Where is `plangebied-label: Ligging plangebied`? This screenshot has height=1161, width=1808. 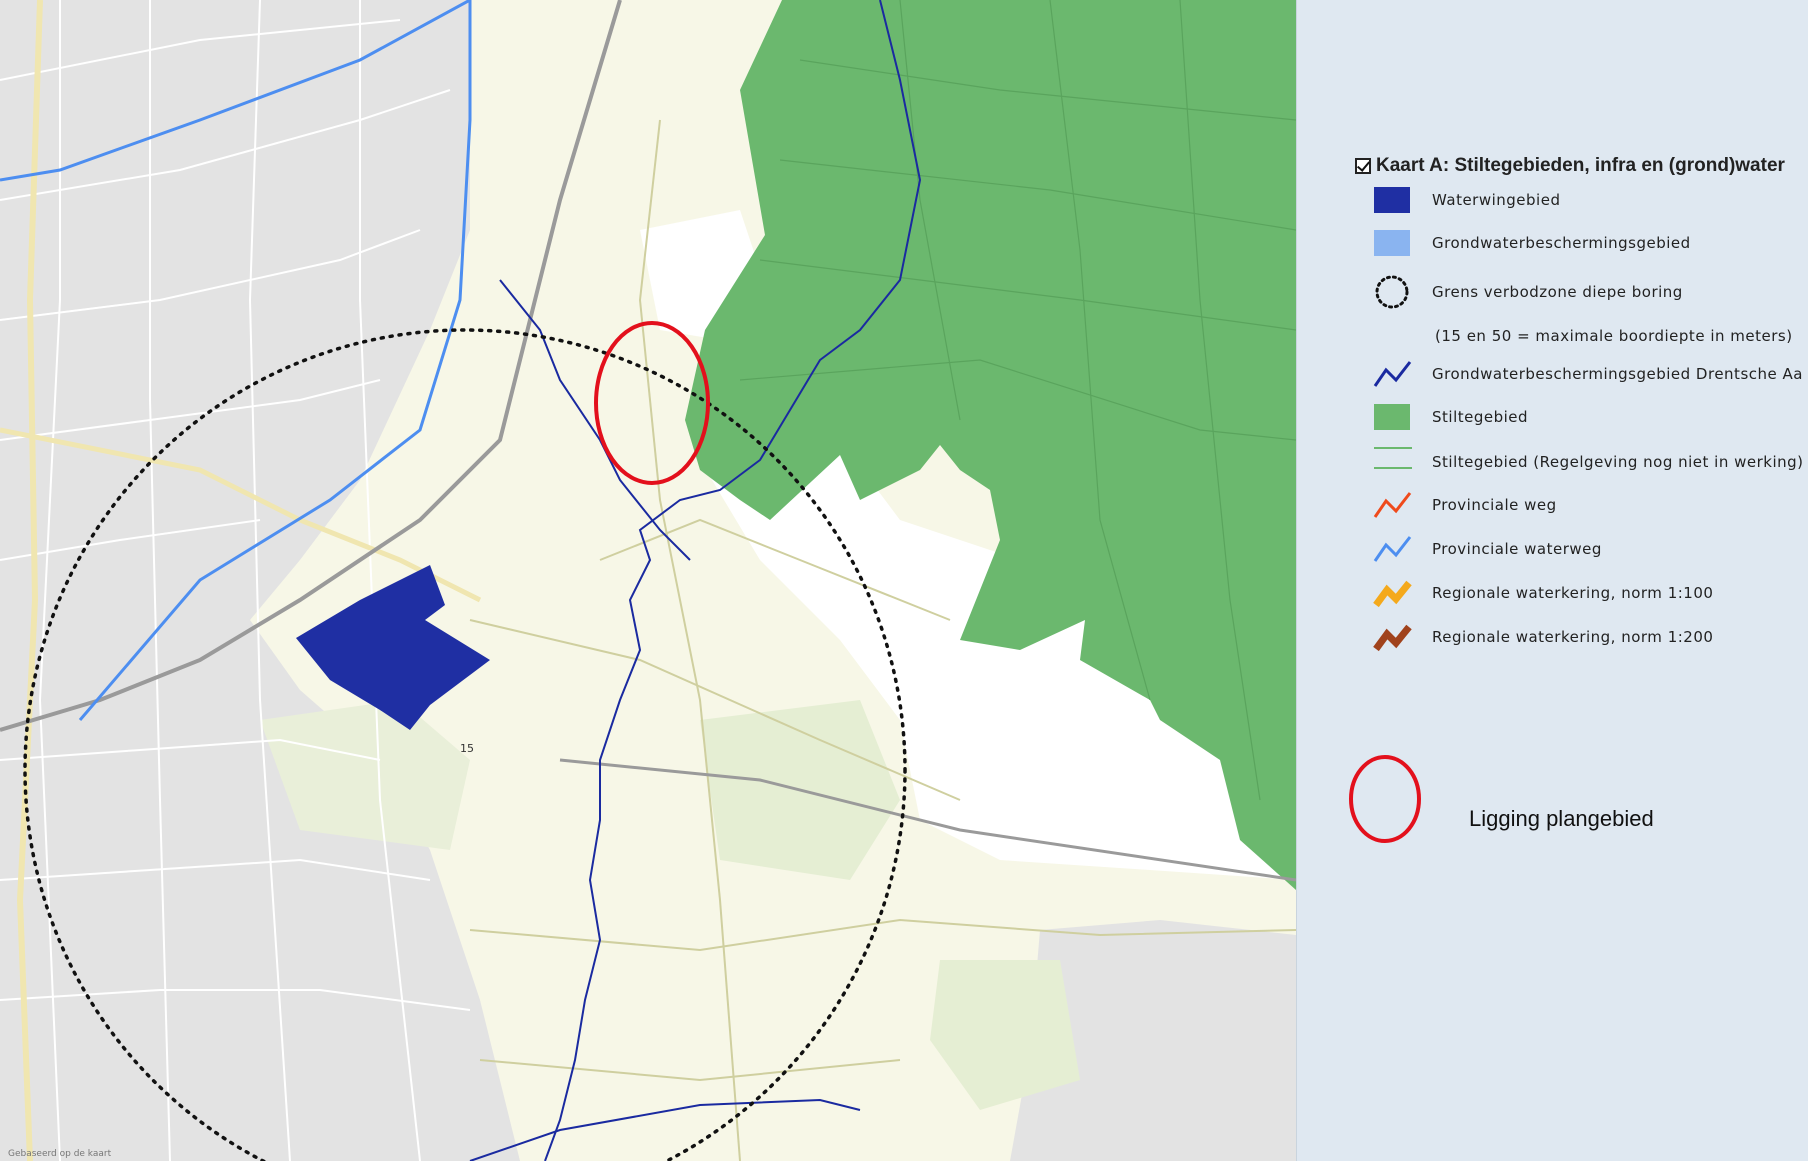 plangebied-label: Ligging plangebied is located at coordinates (1561, 818).